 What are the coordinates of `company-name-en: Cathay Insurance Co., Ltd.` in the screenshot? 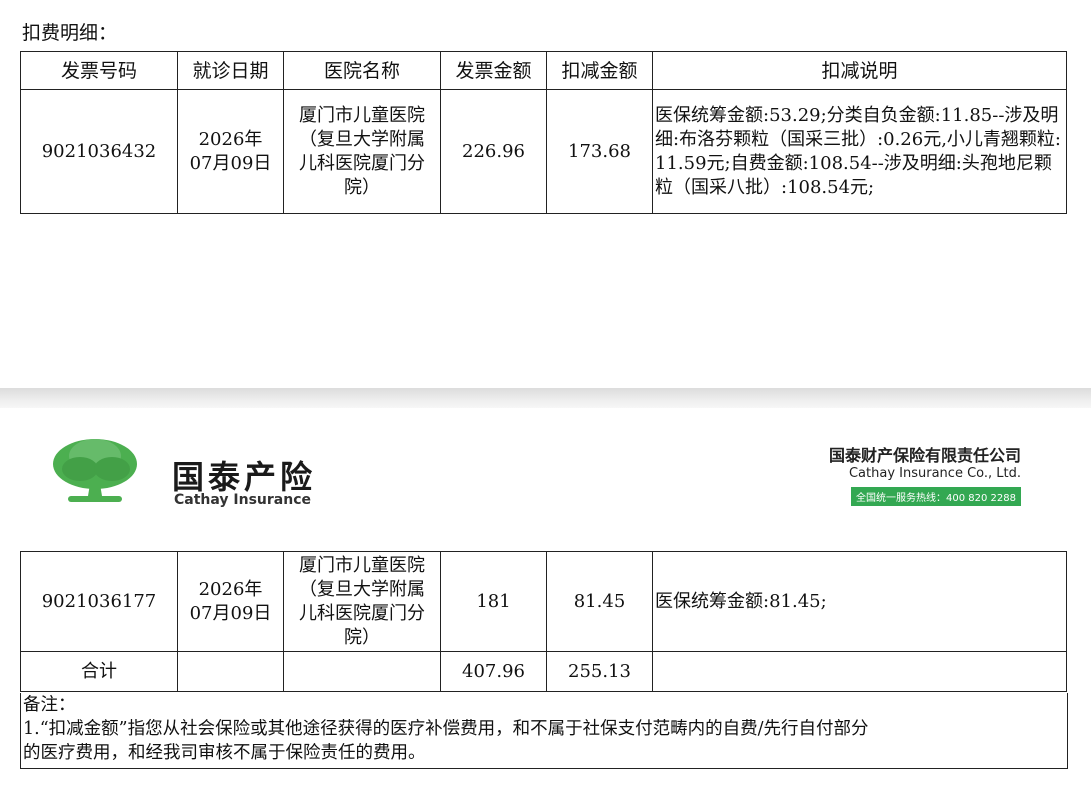 It's located at (934, 473).